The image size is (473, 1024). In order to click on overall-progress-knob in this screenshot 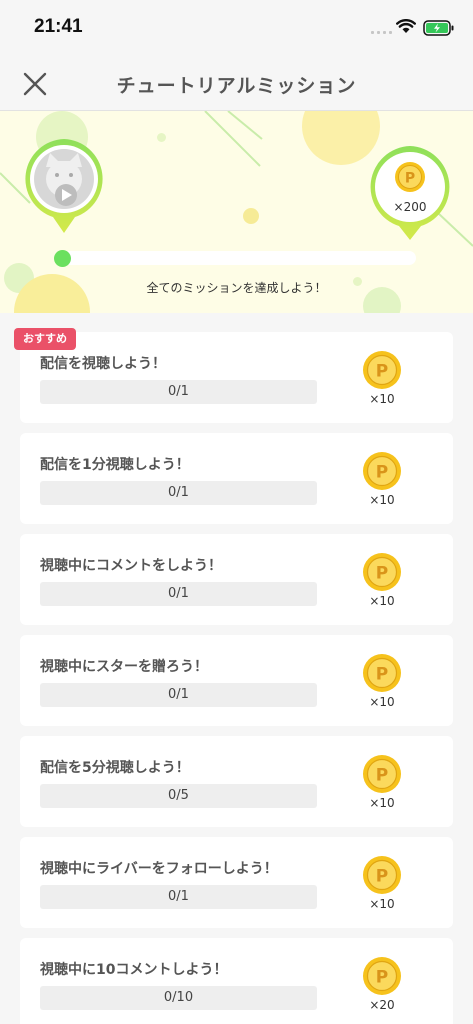, I will do `click(62, 258)`.